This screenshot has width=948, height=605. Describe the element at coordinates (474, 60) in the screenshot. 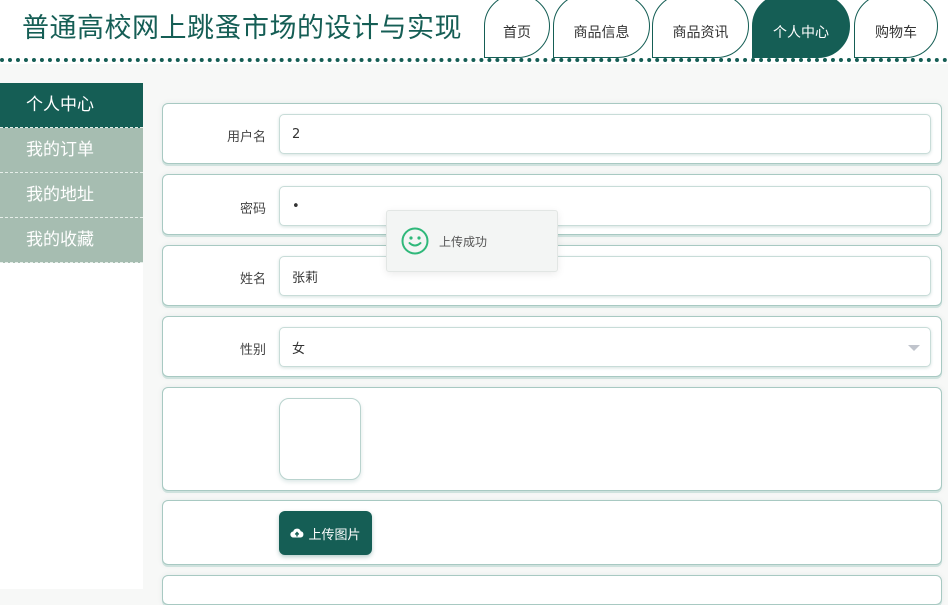

I see `header-divider` at that location.